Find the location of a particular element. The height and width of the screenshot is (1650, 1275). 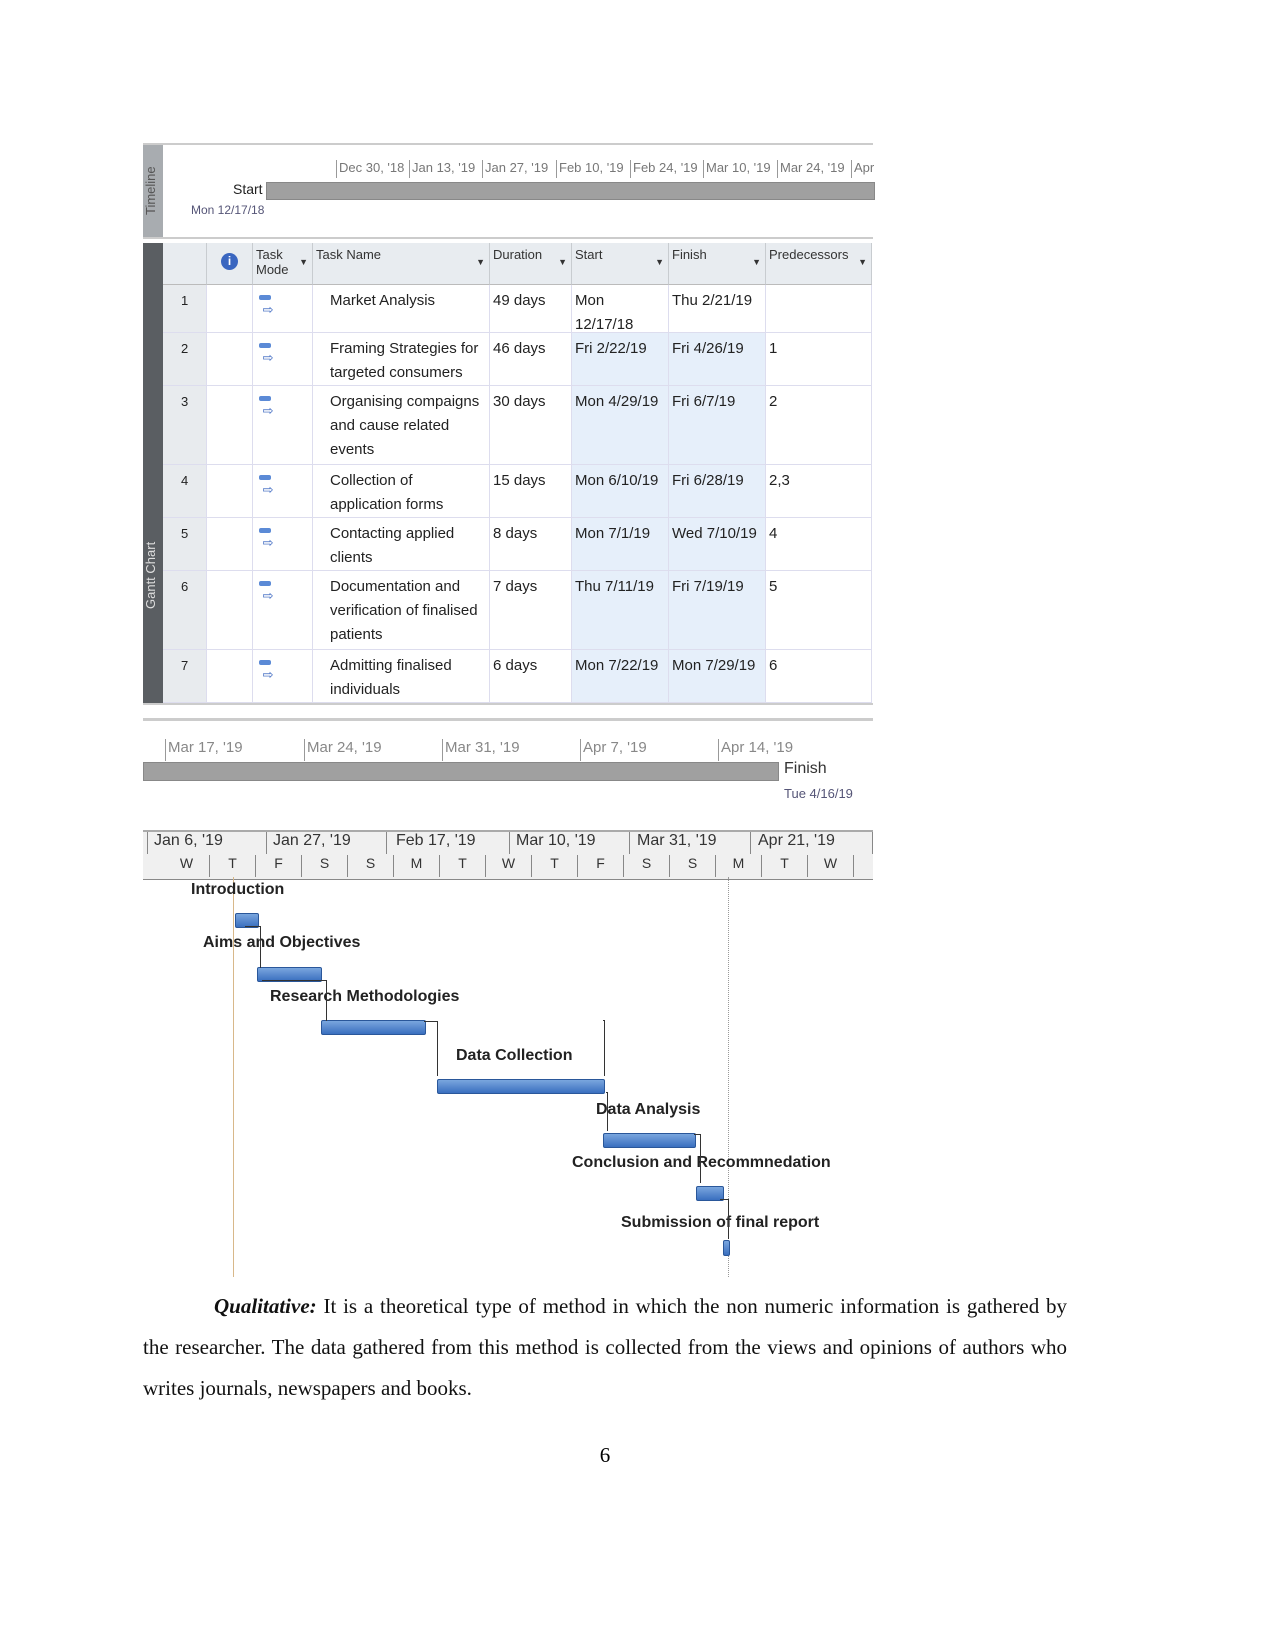

task-start: Fri 2/22/19 is located at coordinates (620, 359).